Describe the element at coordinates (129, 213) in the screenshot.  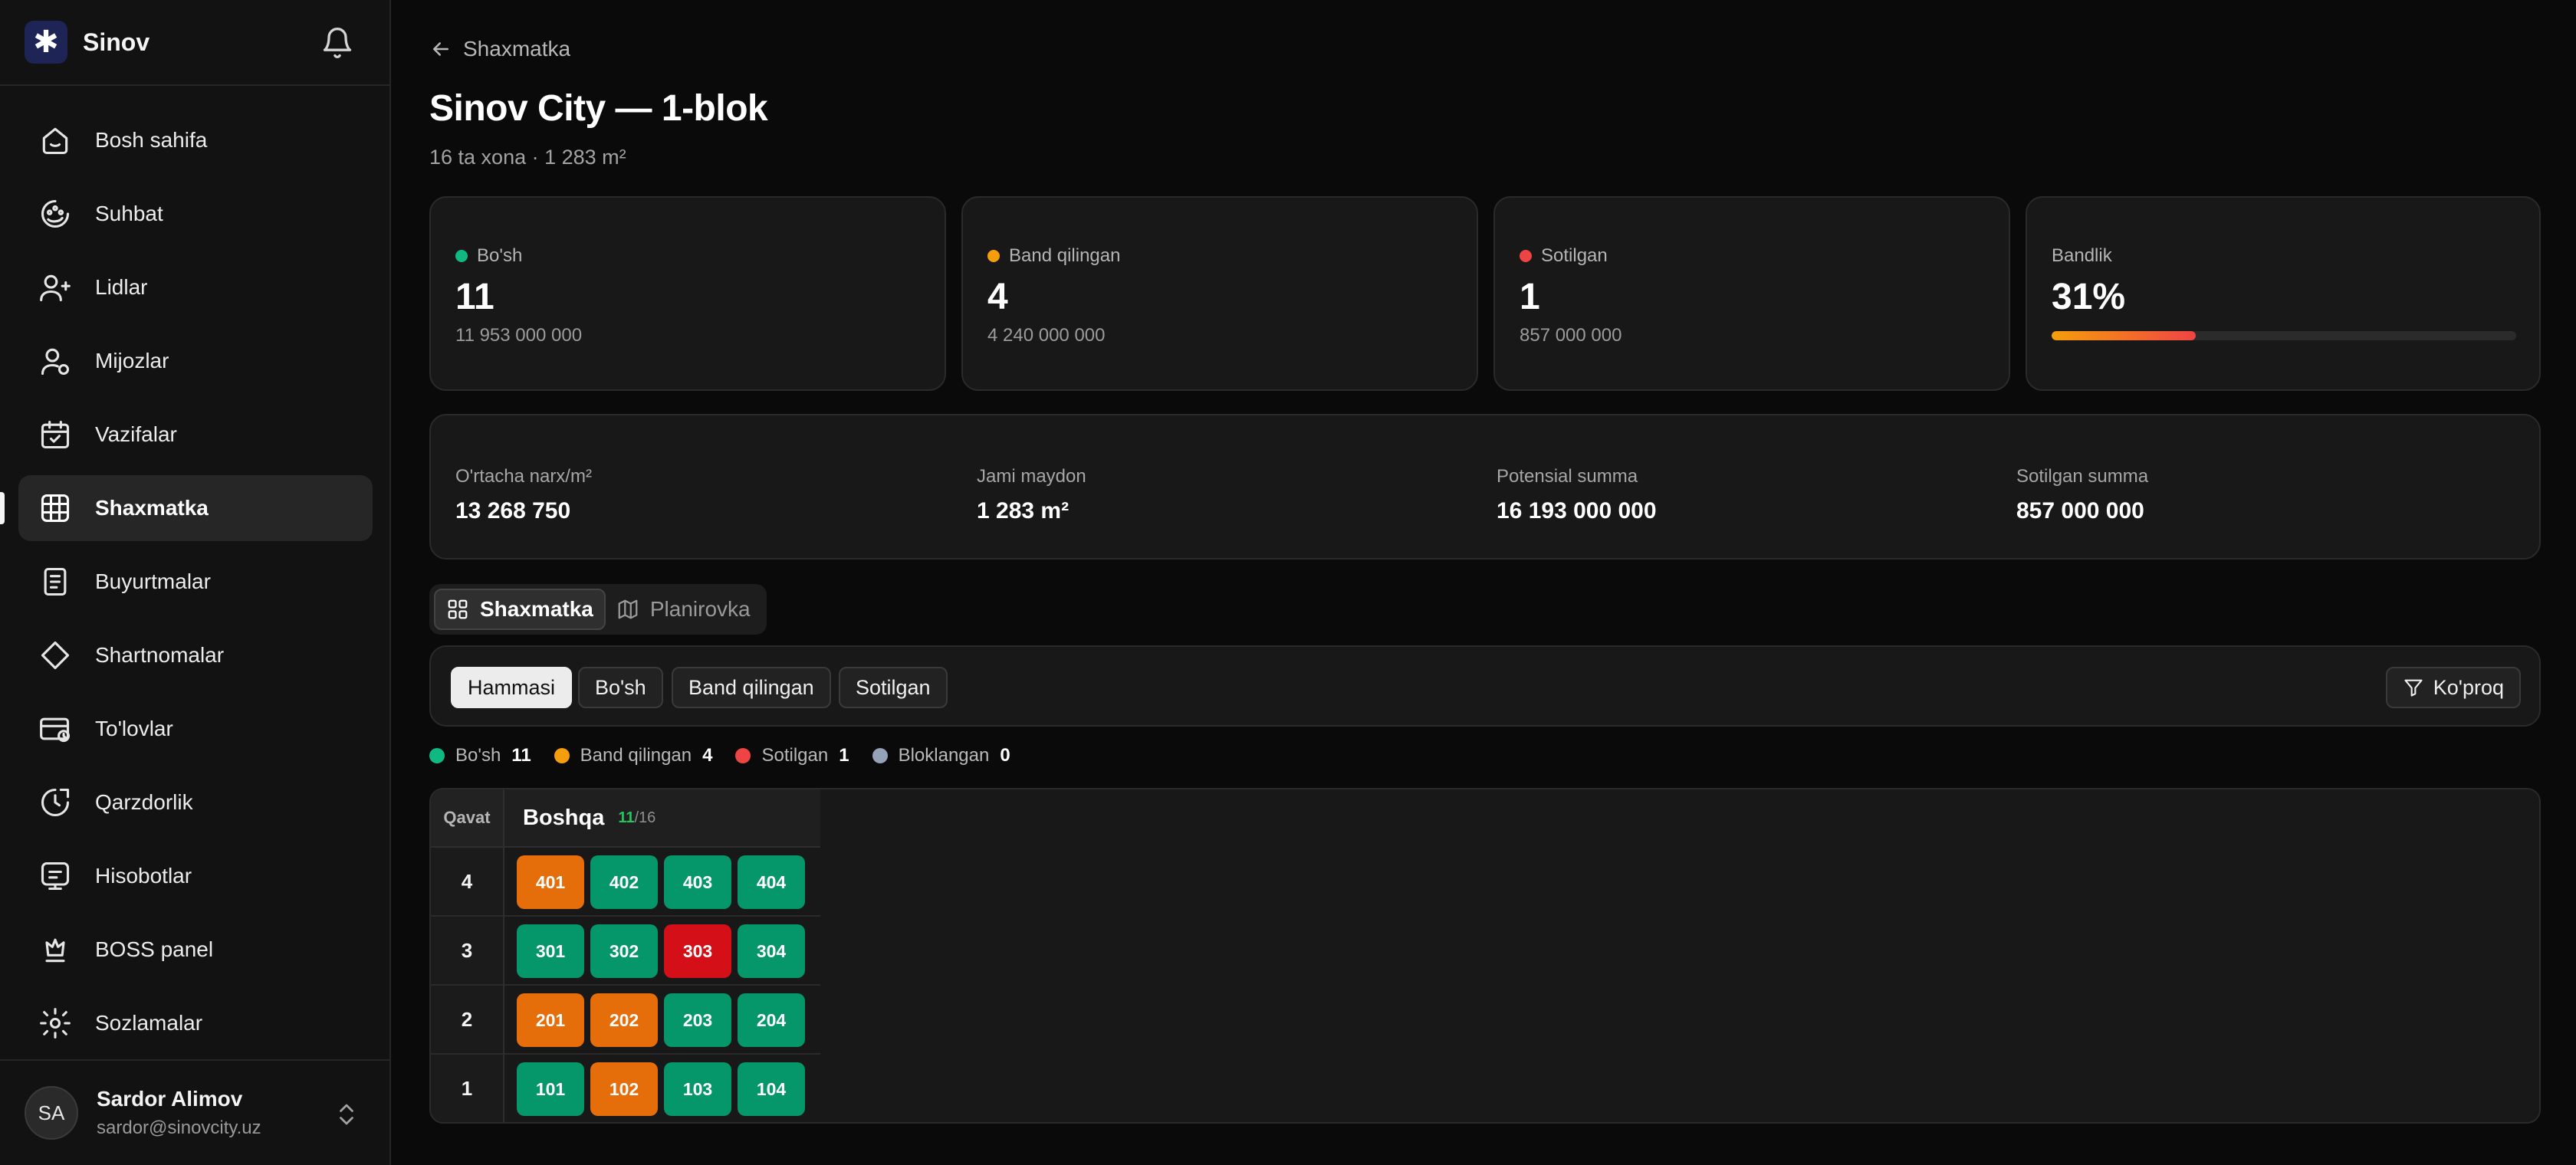
I see `sidebar-item-label: Suhbat` at that location.